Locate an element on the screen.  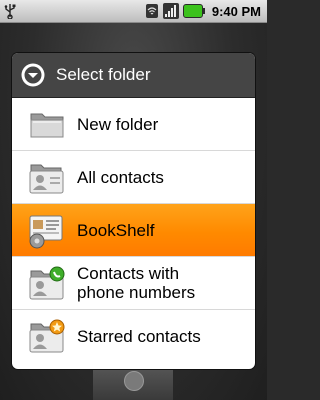
battery-icon is located at coordinates (193, 11).